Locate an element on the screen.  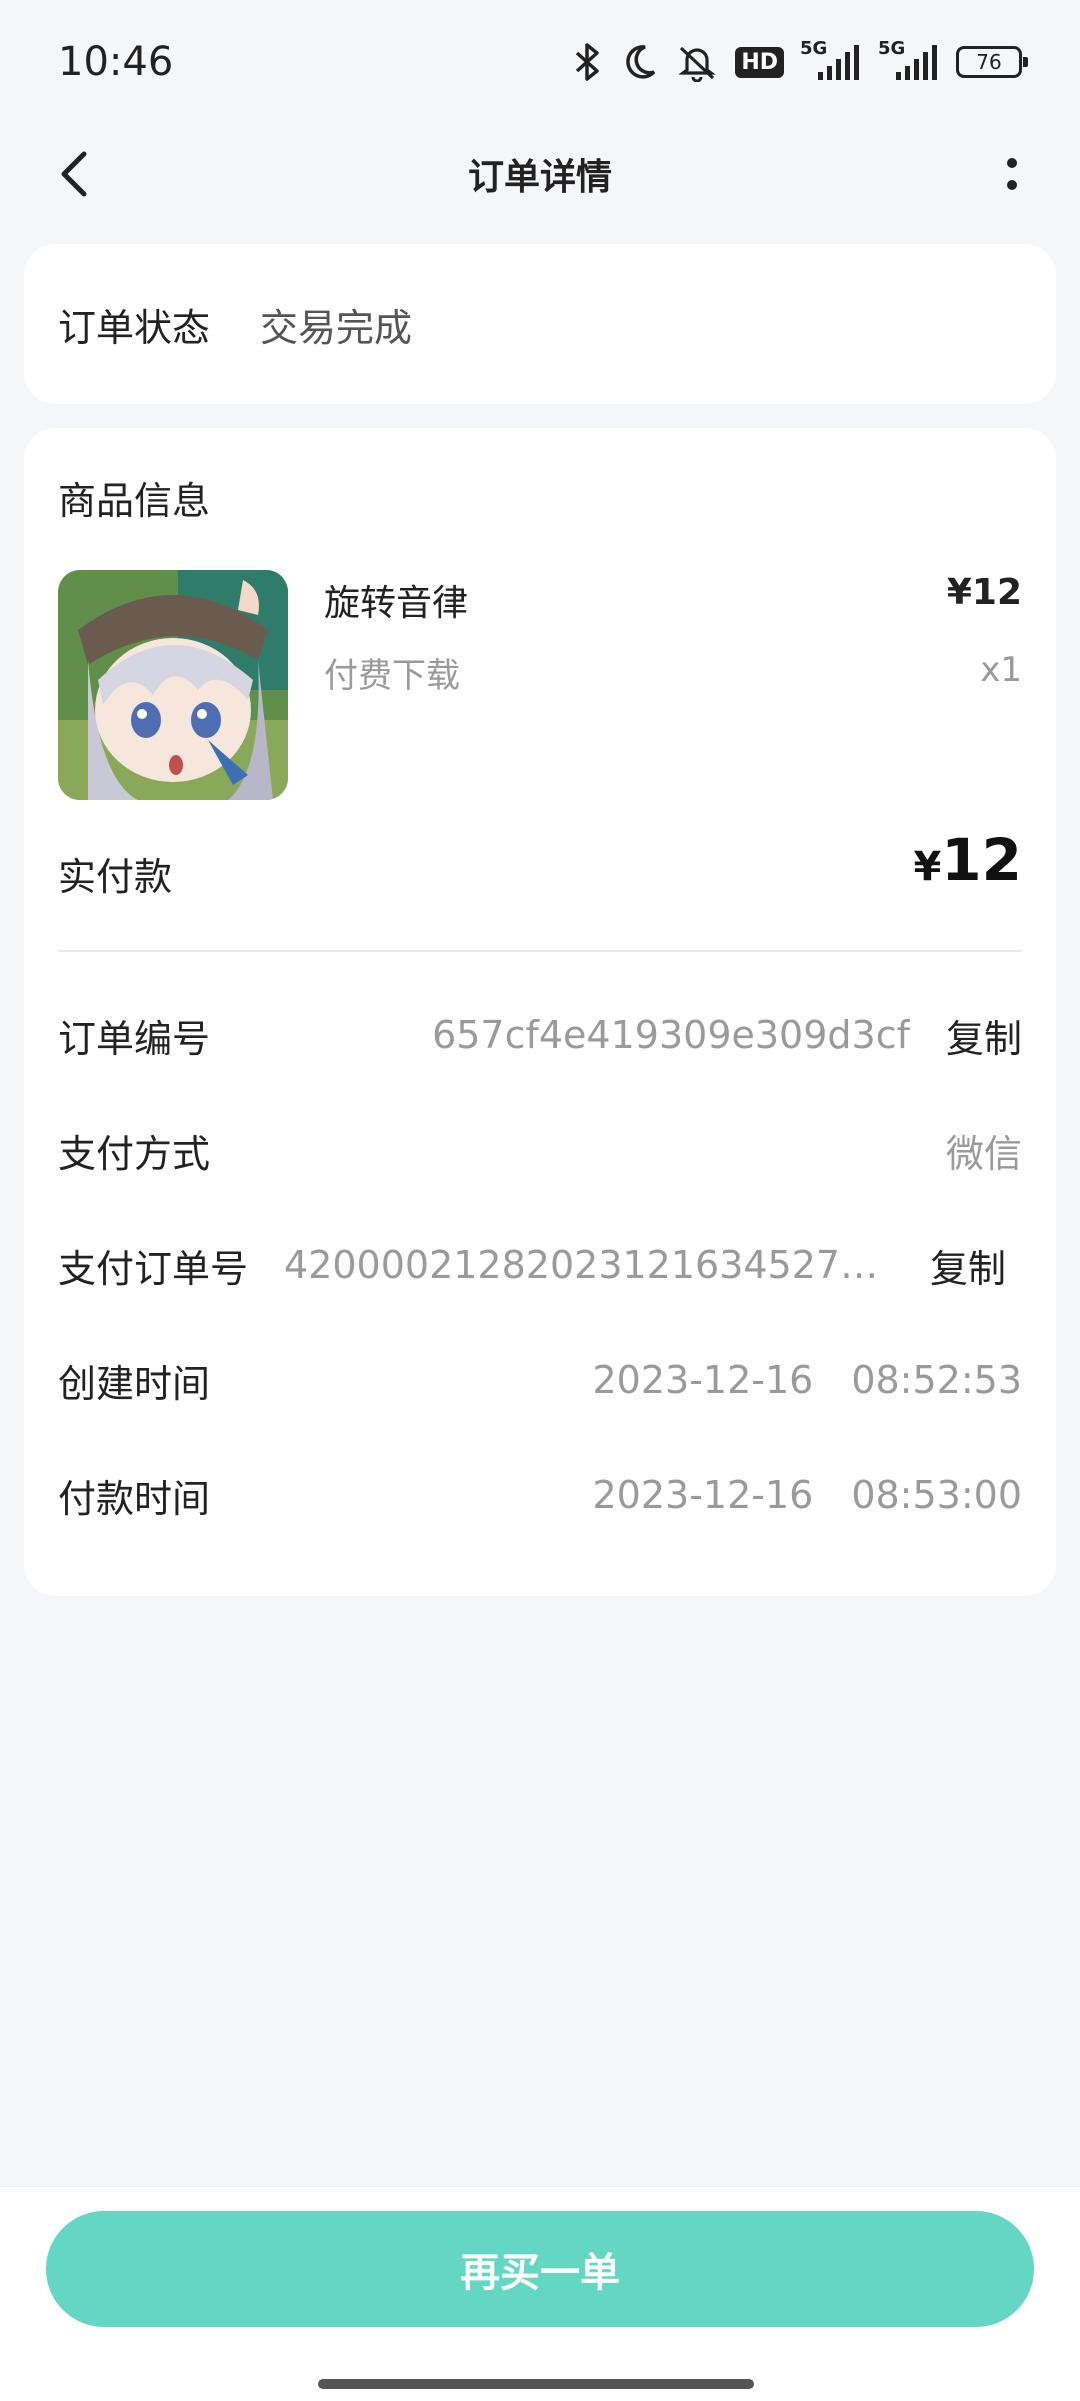
created-time-value: 2023-12-16 08:52:53 is located at coordinates (807, 1380).